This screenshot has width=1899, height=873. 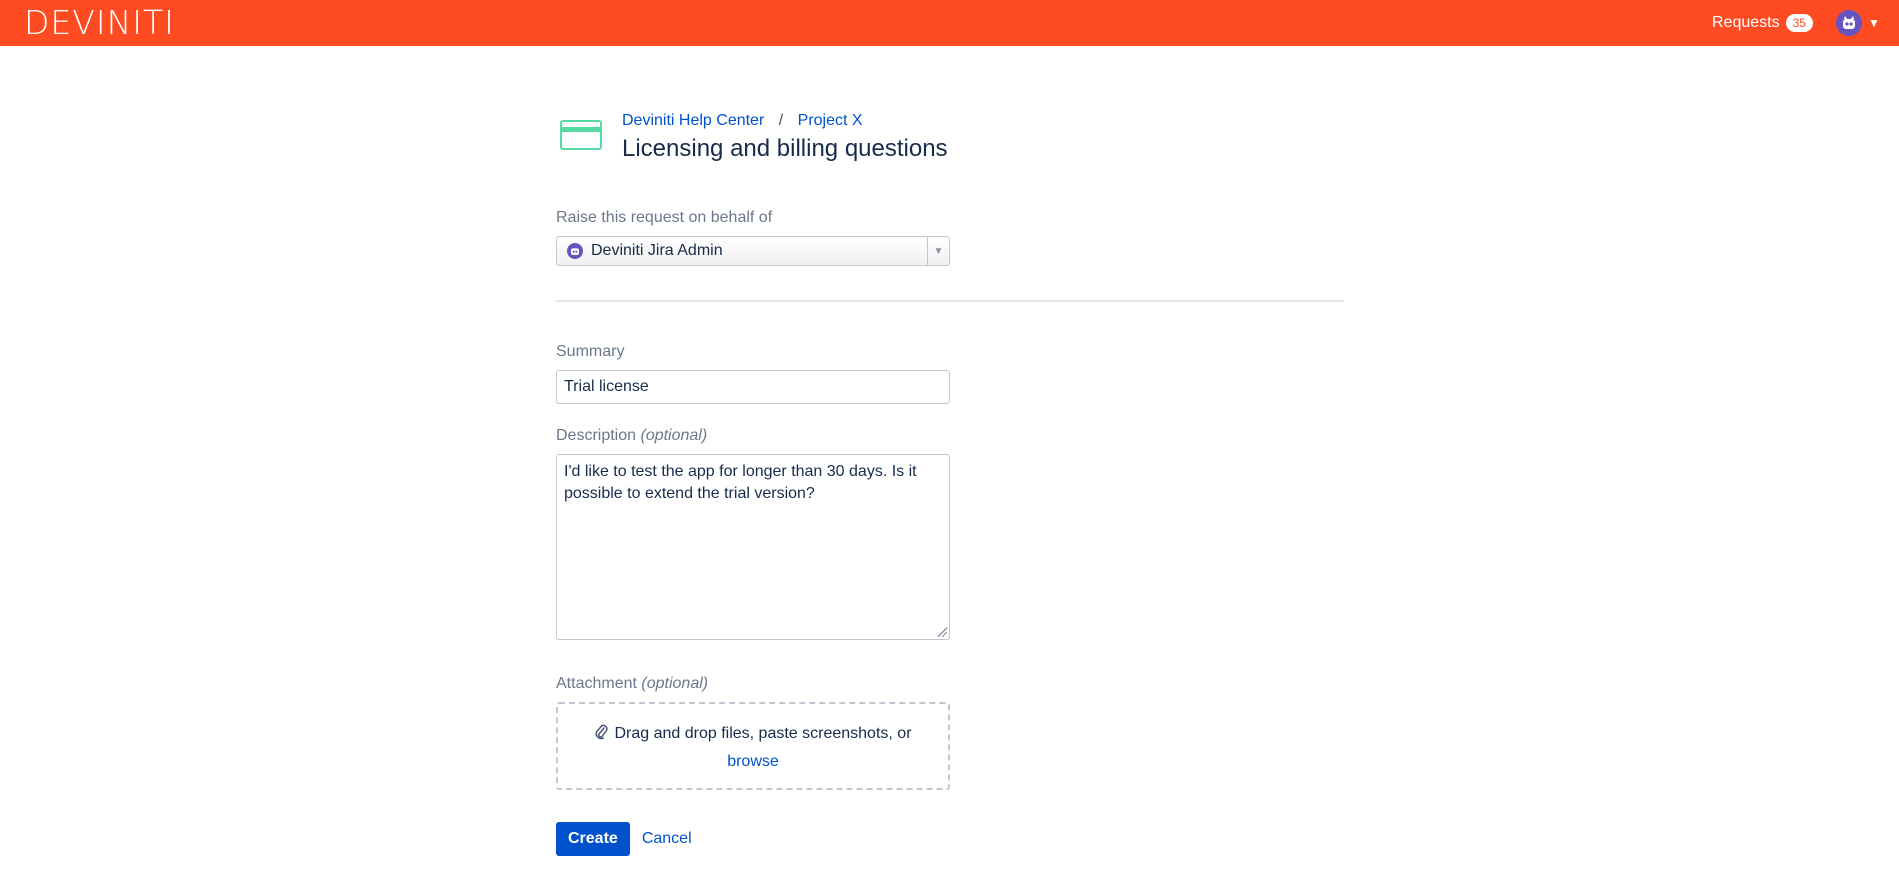 What do you see at coordinates (785, 148) in the screenshot?
I see `page-title: Licensing and billing questions` at bounding box center [785, 148].